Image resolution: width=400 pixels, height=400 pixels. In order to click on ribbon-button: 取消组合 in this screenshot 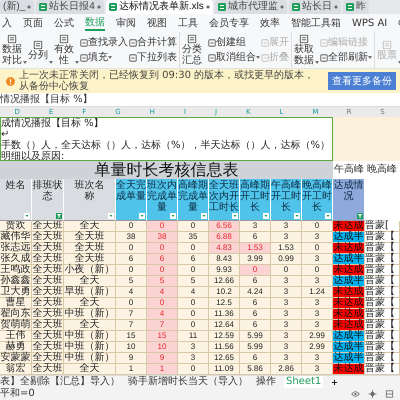, I will do `click(234, 57)`.